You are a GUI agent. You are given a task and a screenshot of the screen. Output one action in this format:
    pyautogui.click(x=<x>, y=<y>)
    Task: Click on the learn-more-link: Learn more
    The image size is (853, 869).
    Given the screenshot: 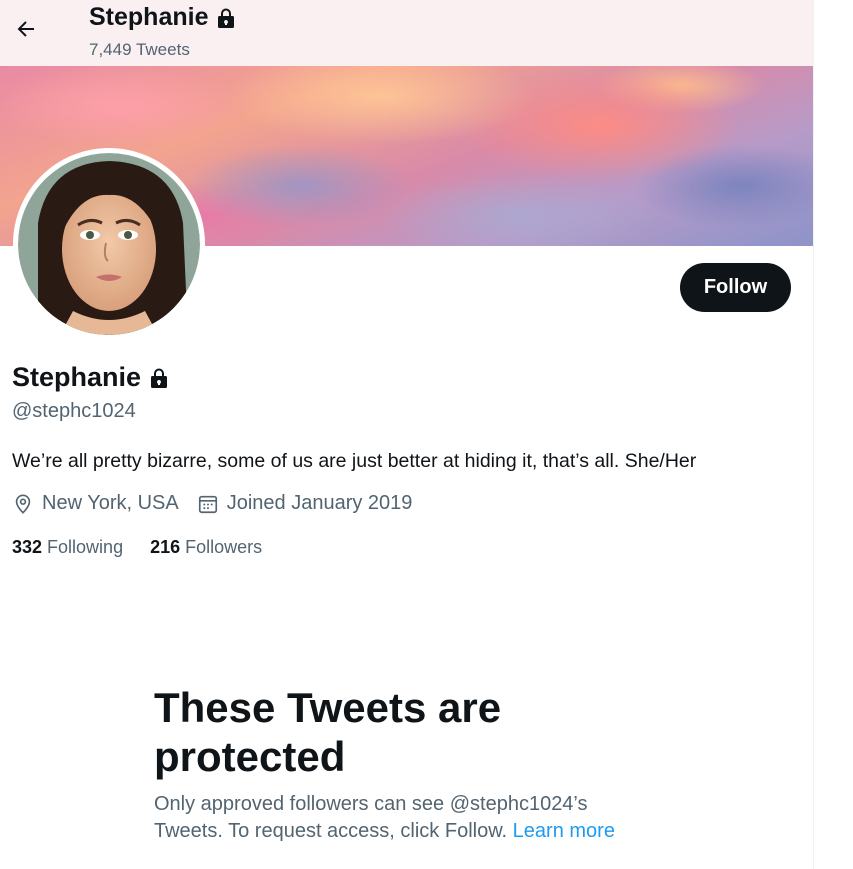 What is the action you would take?
    pyautogui.click(x=564, y=831)
    